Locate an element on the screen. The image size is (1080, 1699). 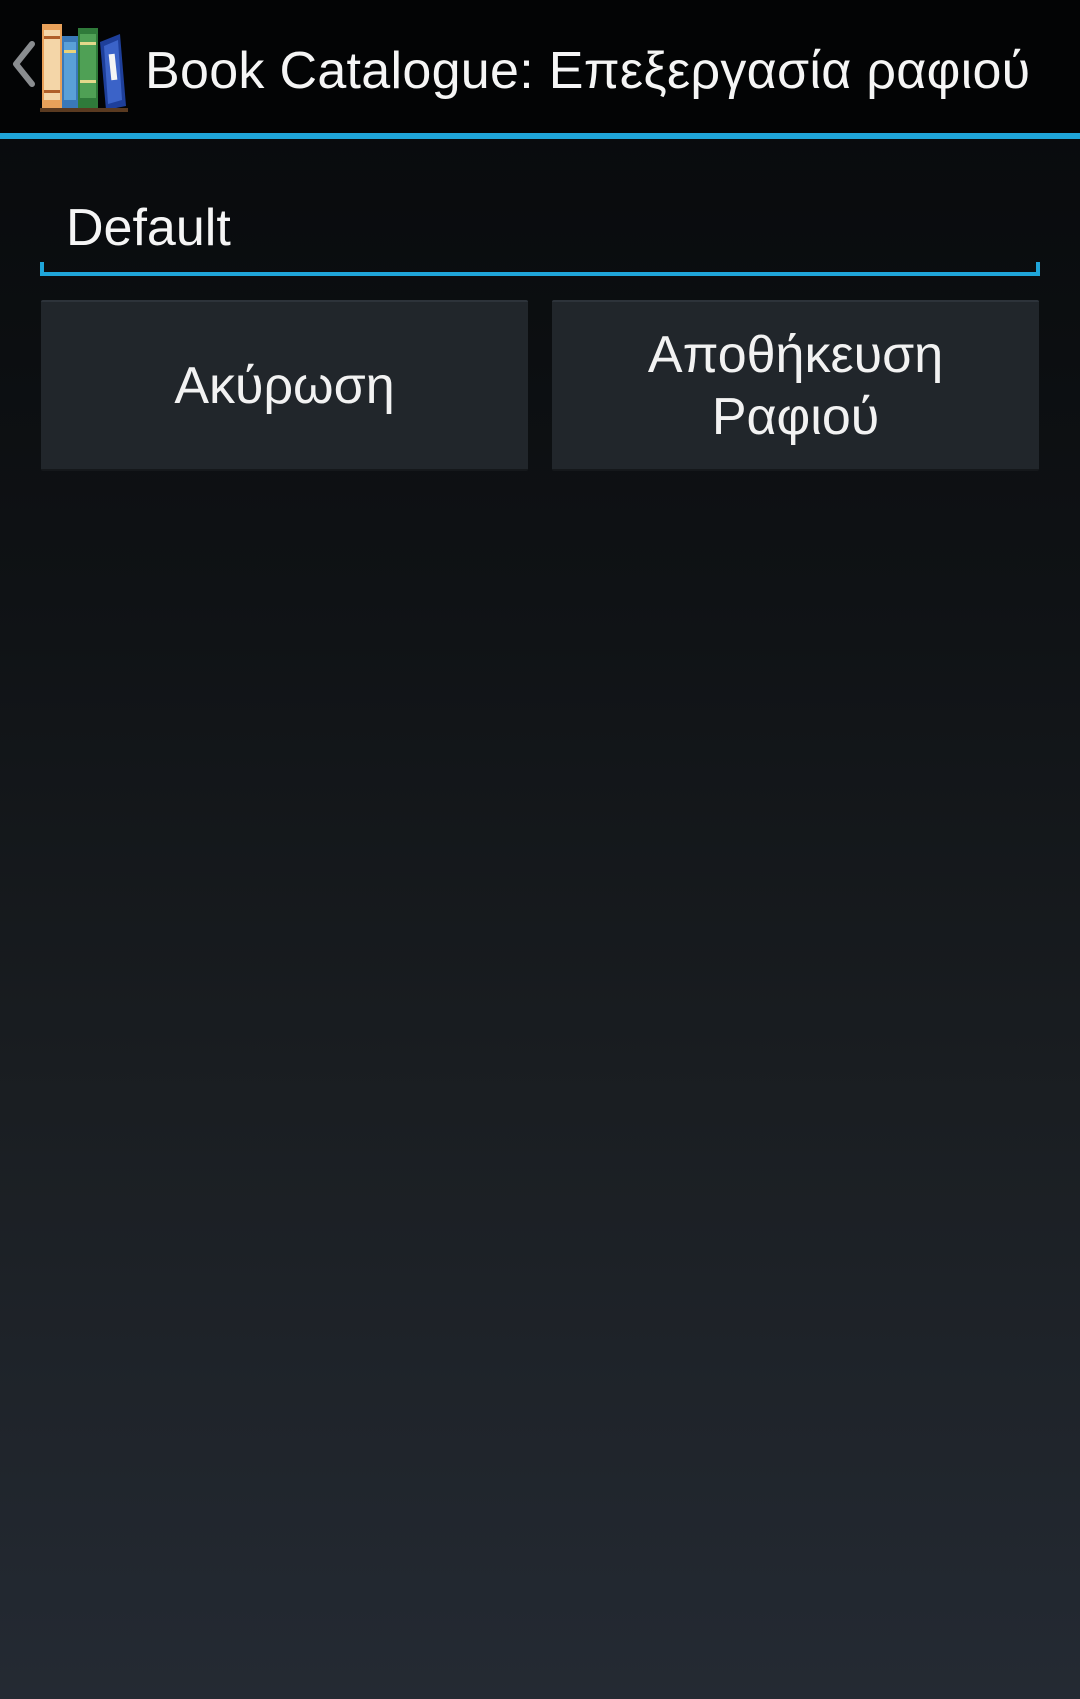
cancel-button: Ακύρωση is located at coordinates (284, 385).